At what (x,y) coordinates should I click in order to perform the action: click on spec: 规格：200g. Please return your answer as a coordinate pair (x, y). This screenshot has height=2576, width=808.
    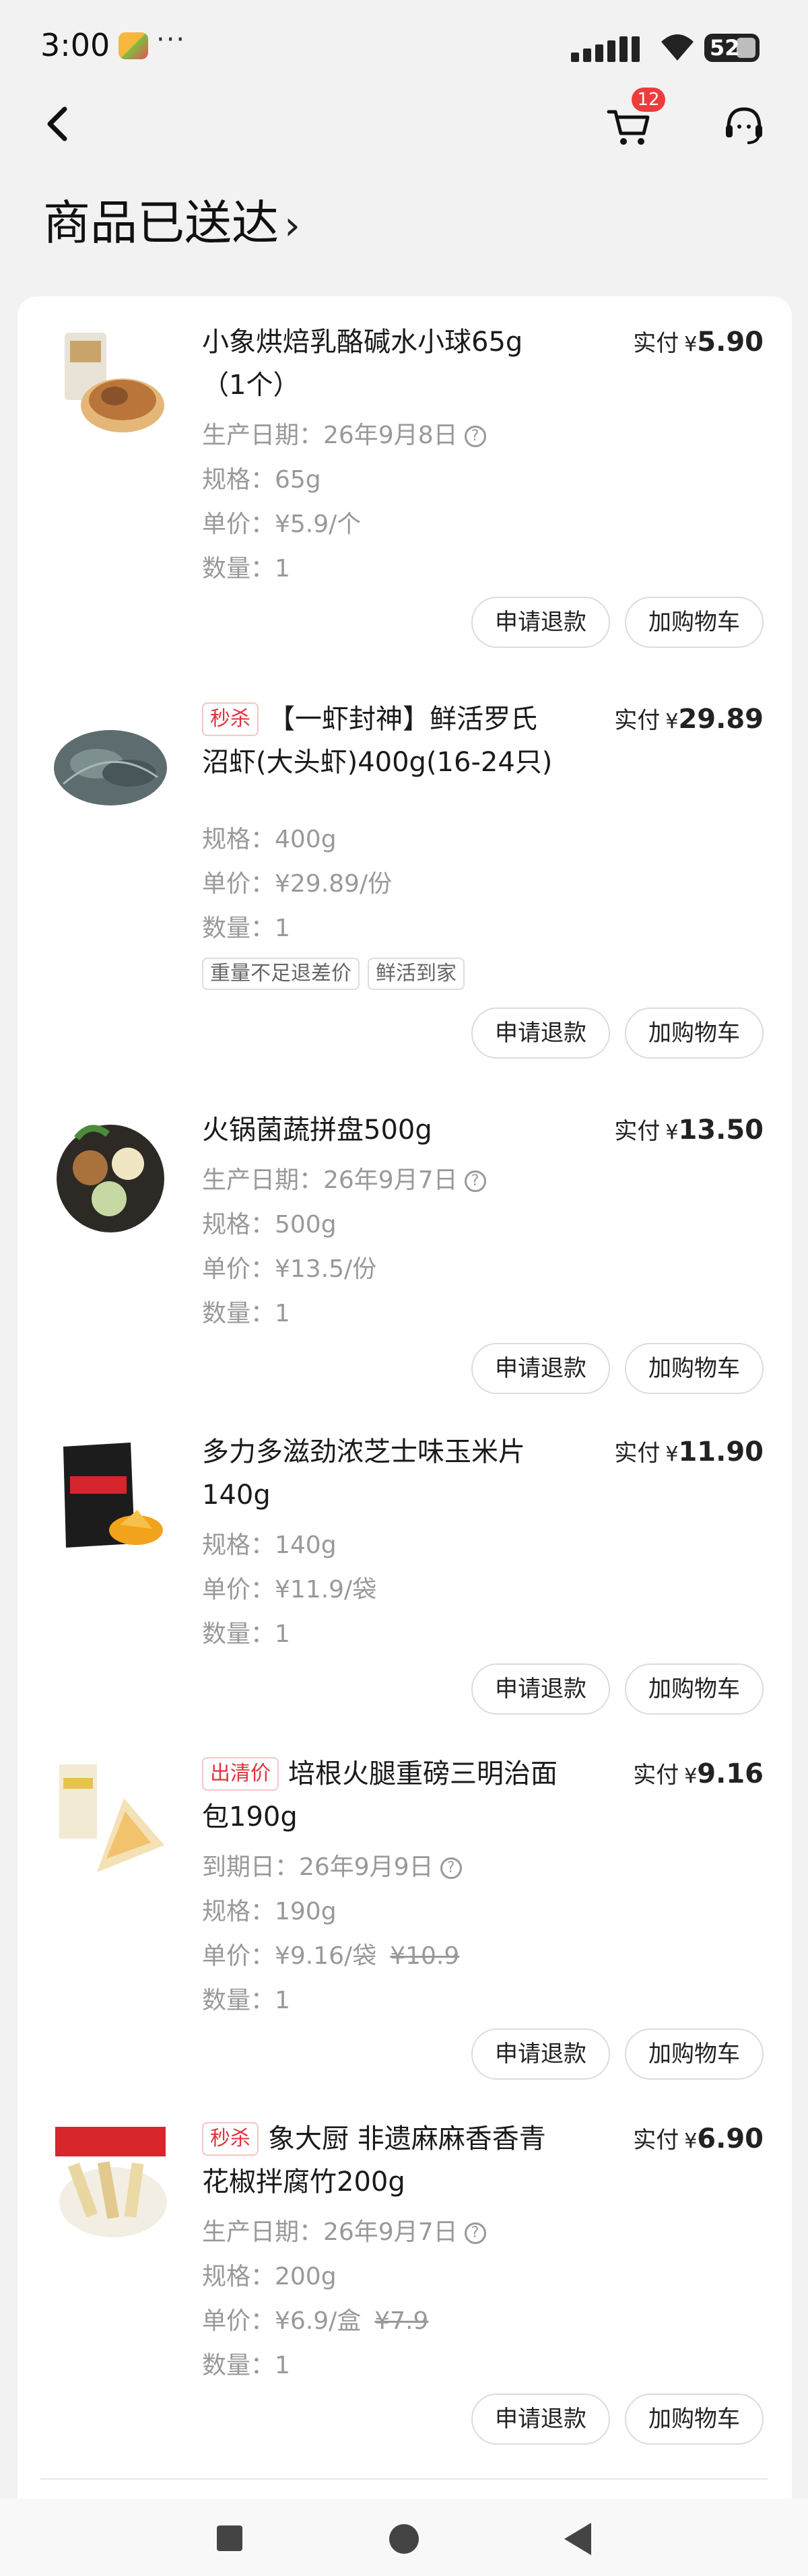
    Looking at the image, I should click on (269, 2276).